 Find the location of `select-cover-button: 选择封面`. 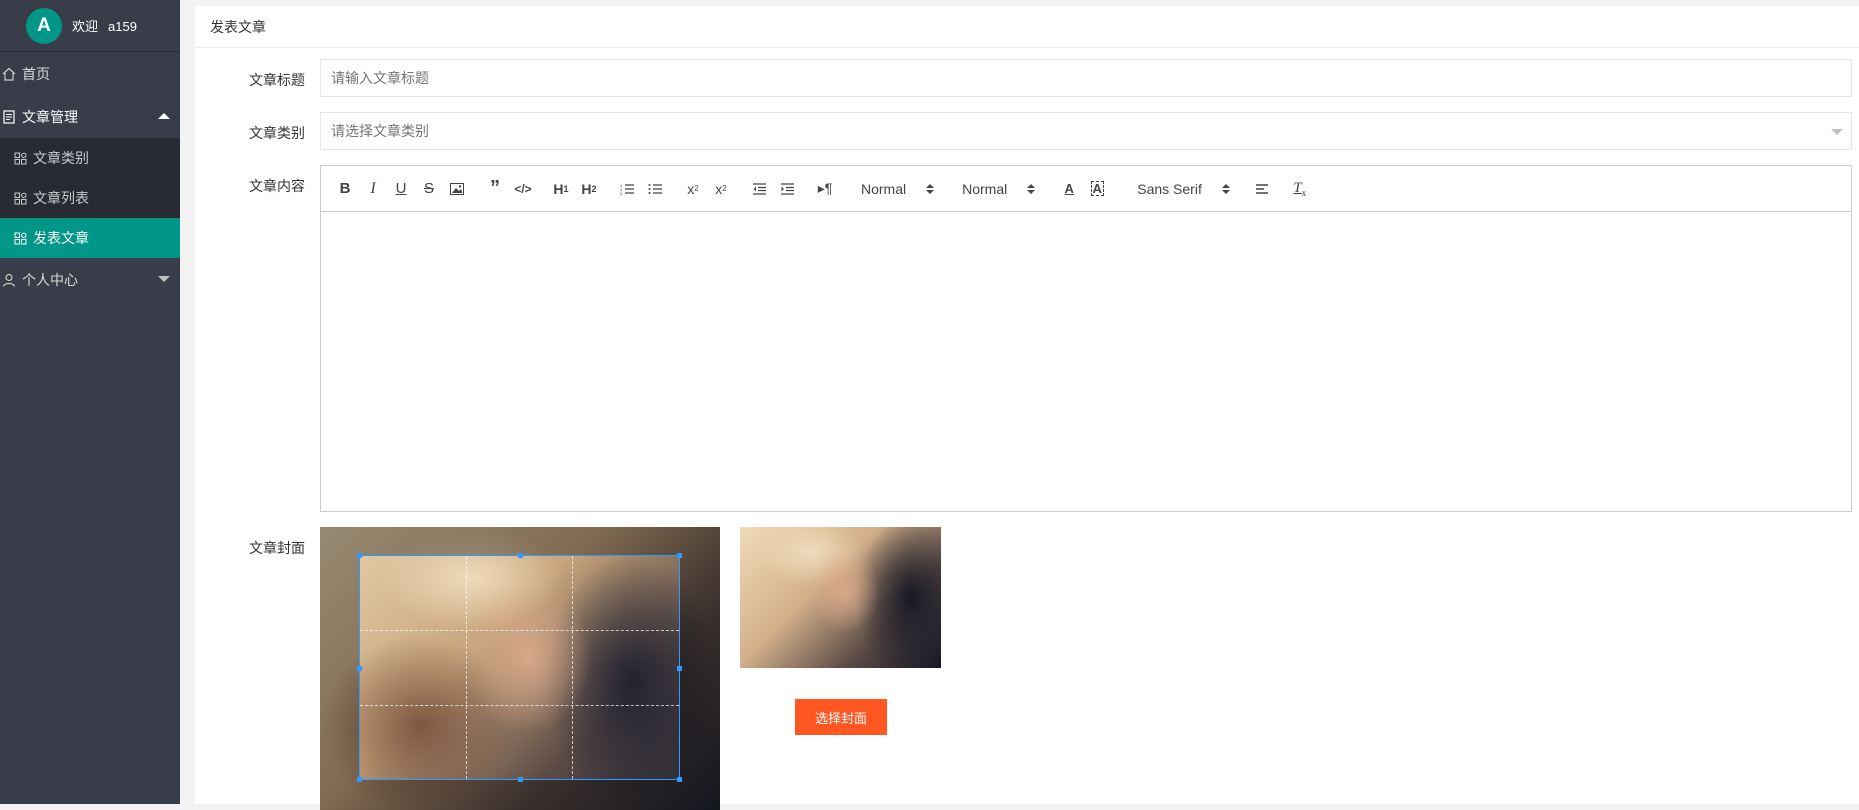

select-cover-button: 选择封面 is located at coordinates (841, 717).